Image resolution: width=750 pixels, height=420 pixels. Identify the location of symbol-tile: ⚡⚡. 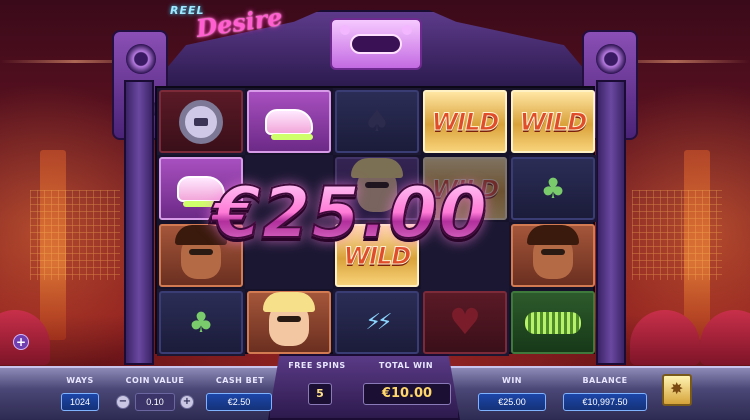
(377, 322).